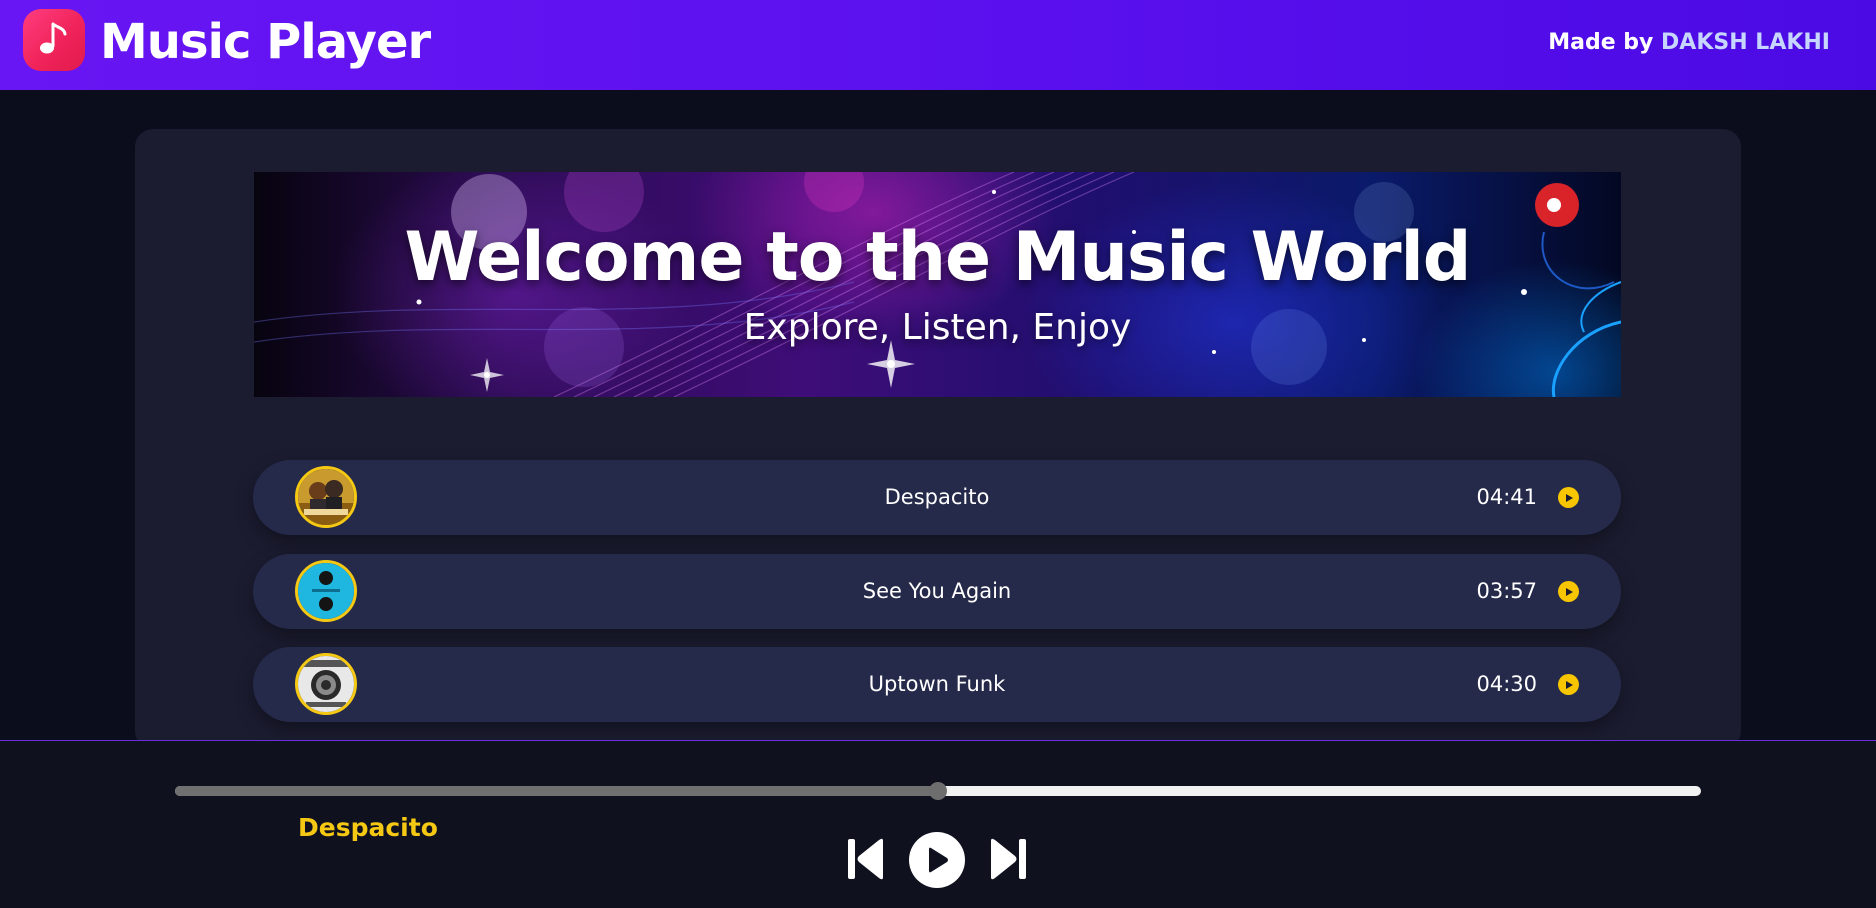 This screenshot has height=908, width=1876. I want to click on progress-thumb, so click(938, 791).